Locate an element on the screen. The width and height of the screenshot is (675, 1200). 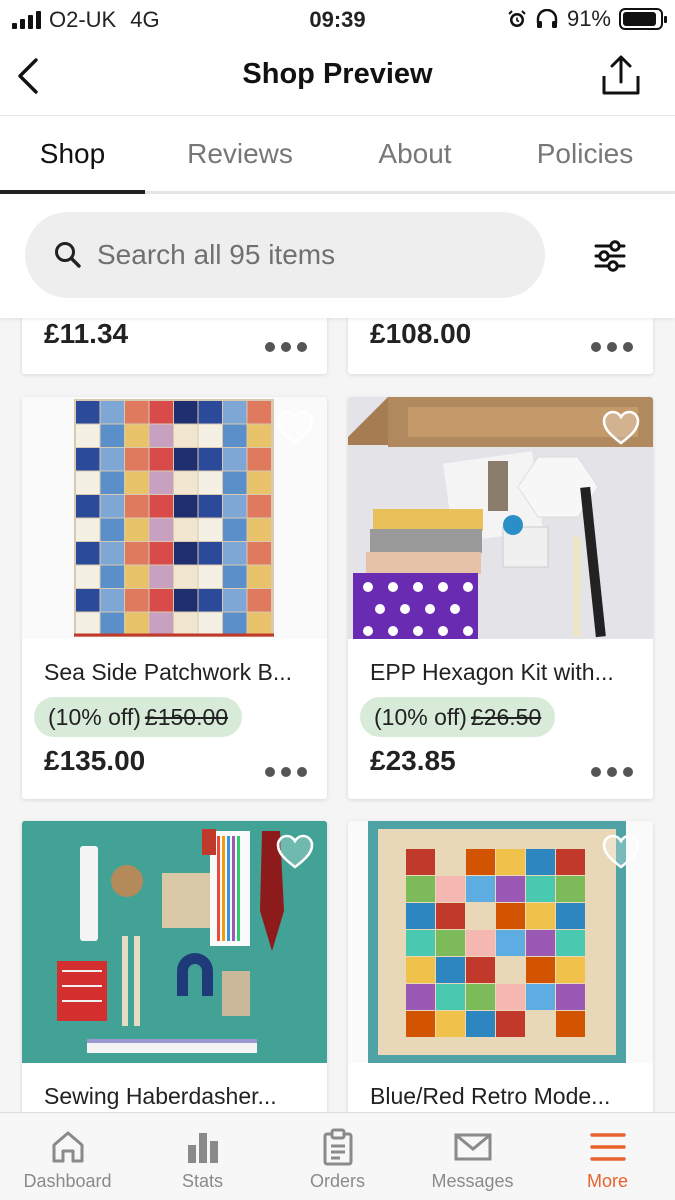
nav-messages: Messages is located at coordinates (472, 1156).